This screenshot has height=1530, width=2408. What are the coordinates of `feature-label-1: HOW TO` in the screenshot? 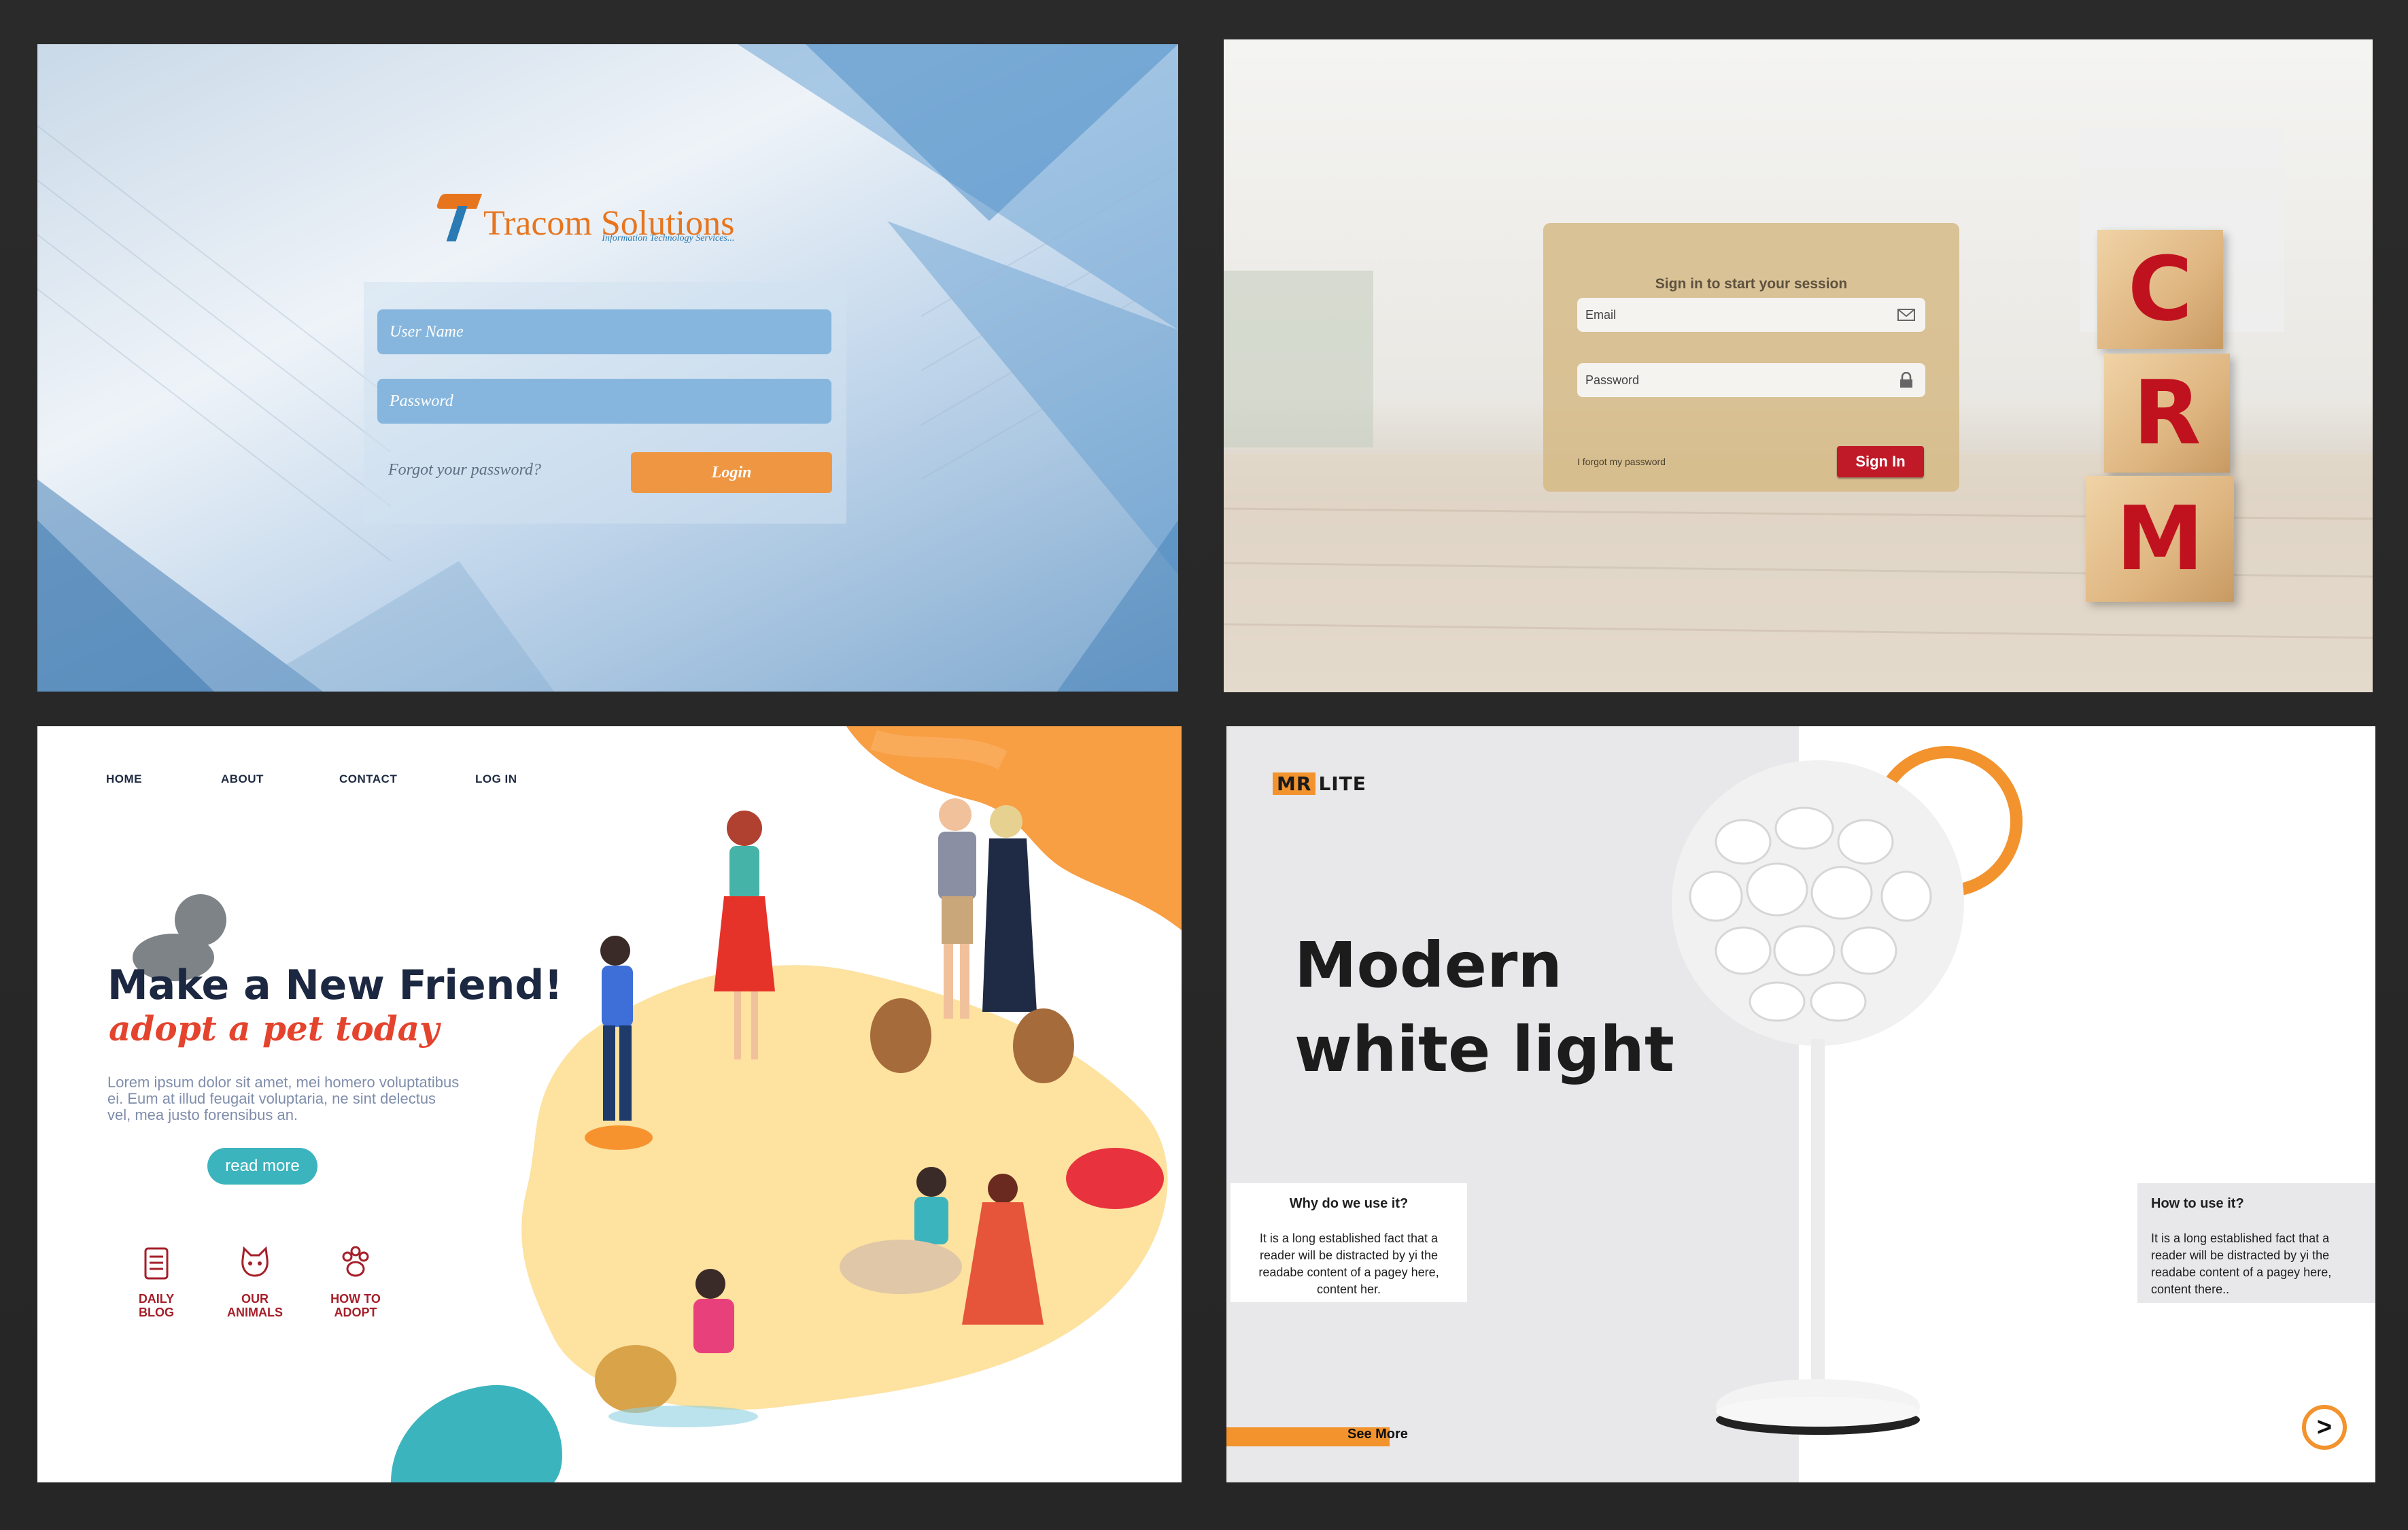 It's located at (355, 1299).